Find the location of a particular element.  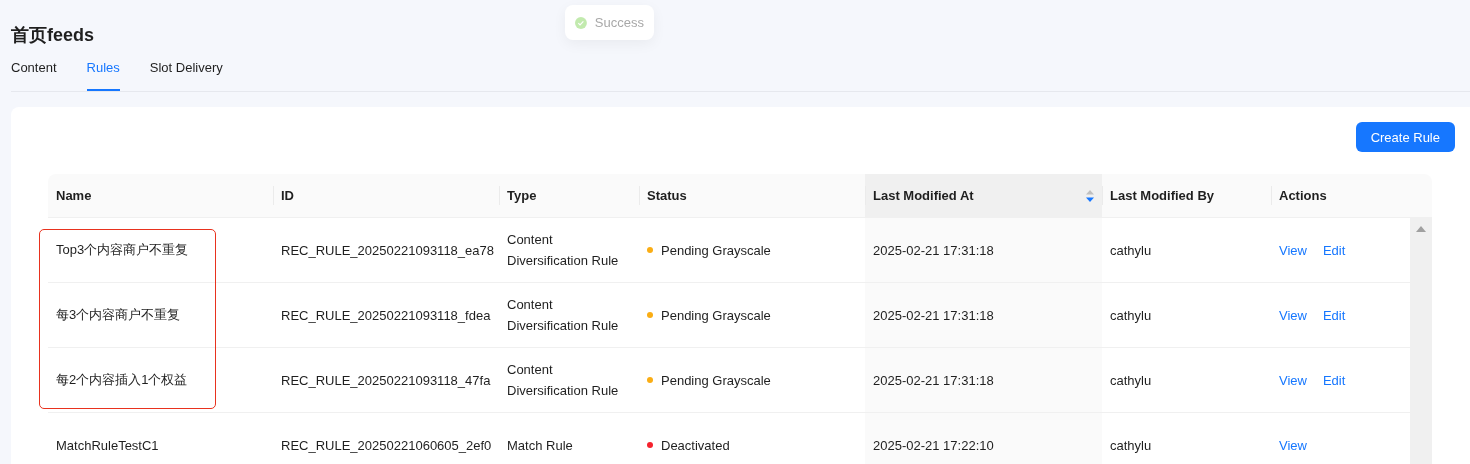

table-cell-text: REC_RULE_20250221093118_fdea is located at coordinates (386, 315).